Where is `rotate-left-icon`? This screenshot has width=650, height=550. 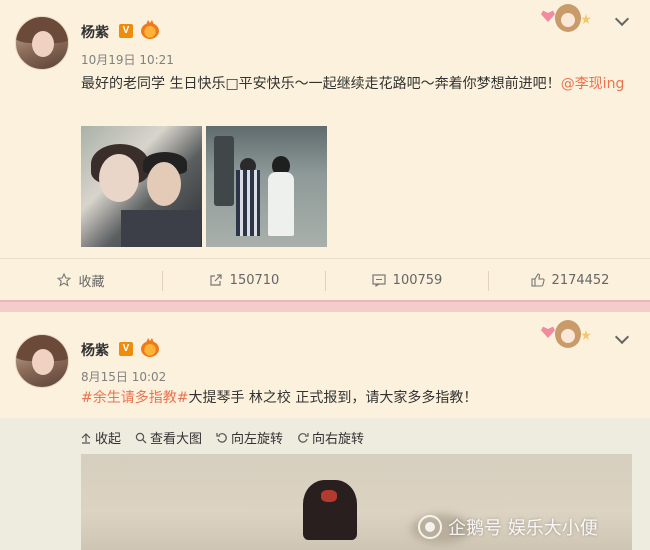 rotate-left-icon is located at coordinates (221, 437).